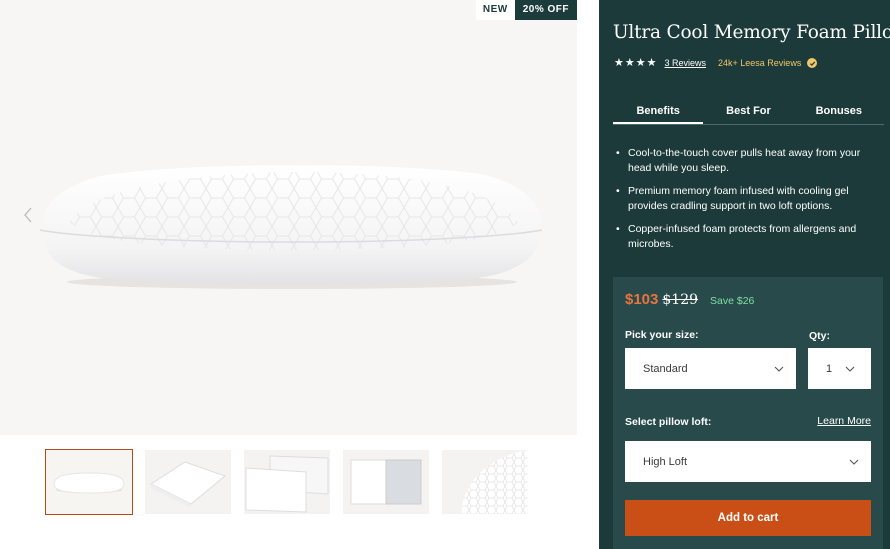  I want to click on leesa-reviews-text: 24k+ Leesa Reviews, so click(760, 63).